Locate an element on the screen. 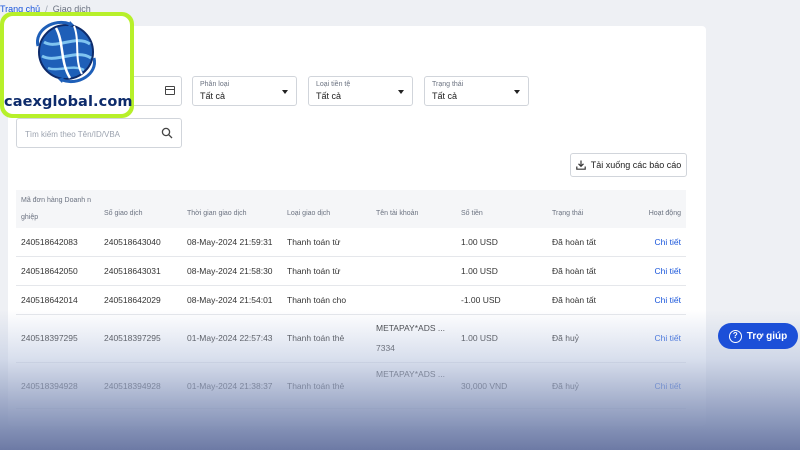 This screenshot has height=450, width=800. header-amount: Số tiền is located at coordinates (472, 213).